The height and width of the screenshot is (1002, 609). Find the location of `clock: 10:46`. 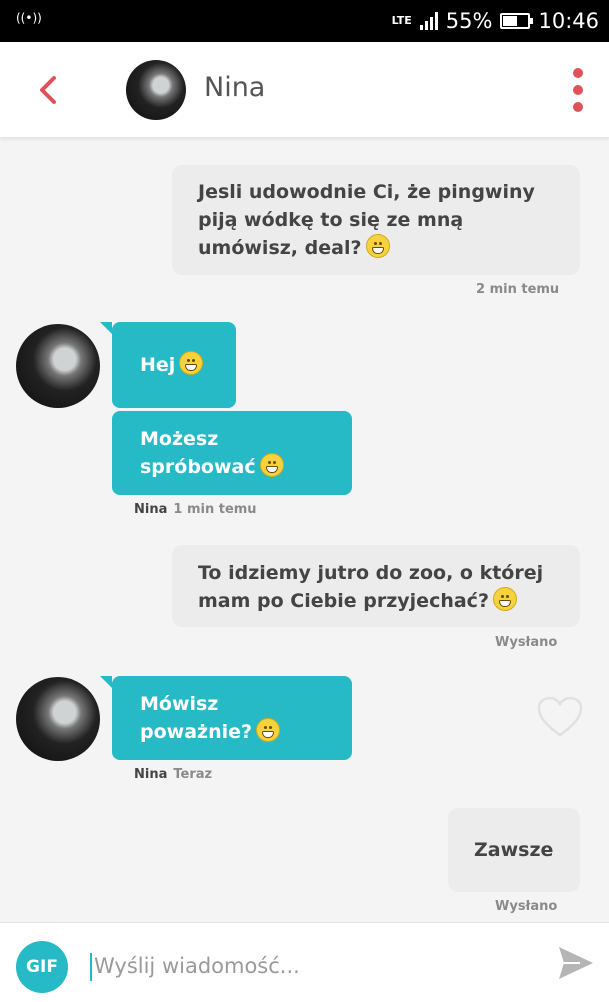

clock: 10:46 is located at coordinates (568, 21).